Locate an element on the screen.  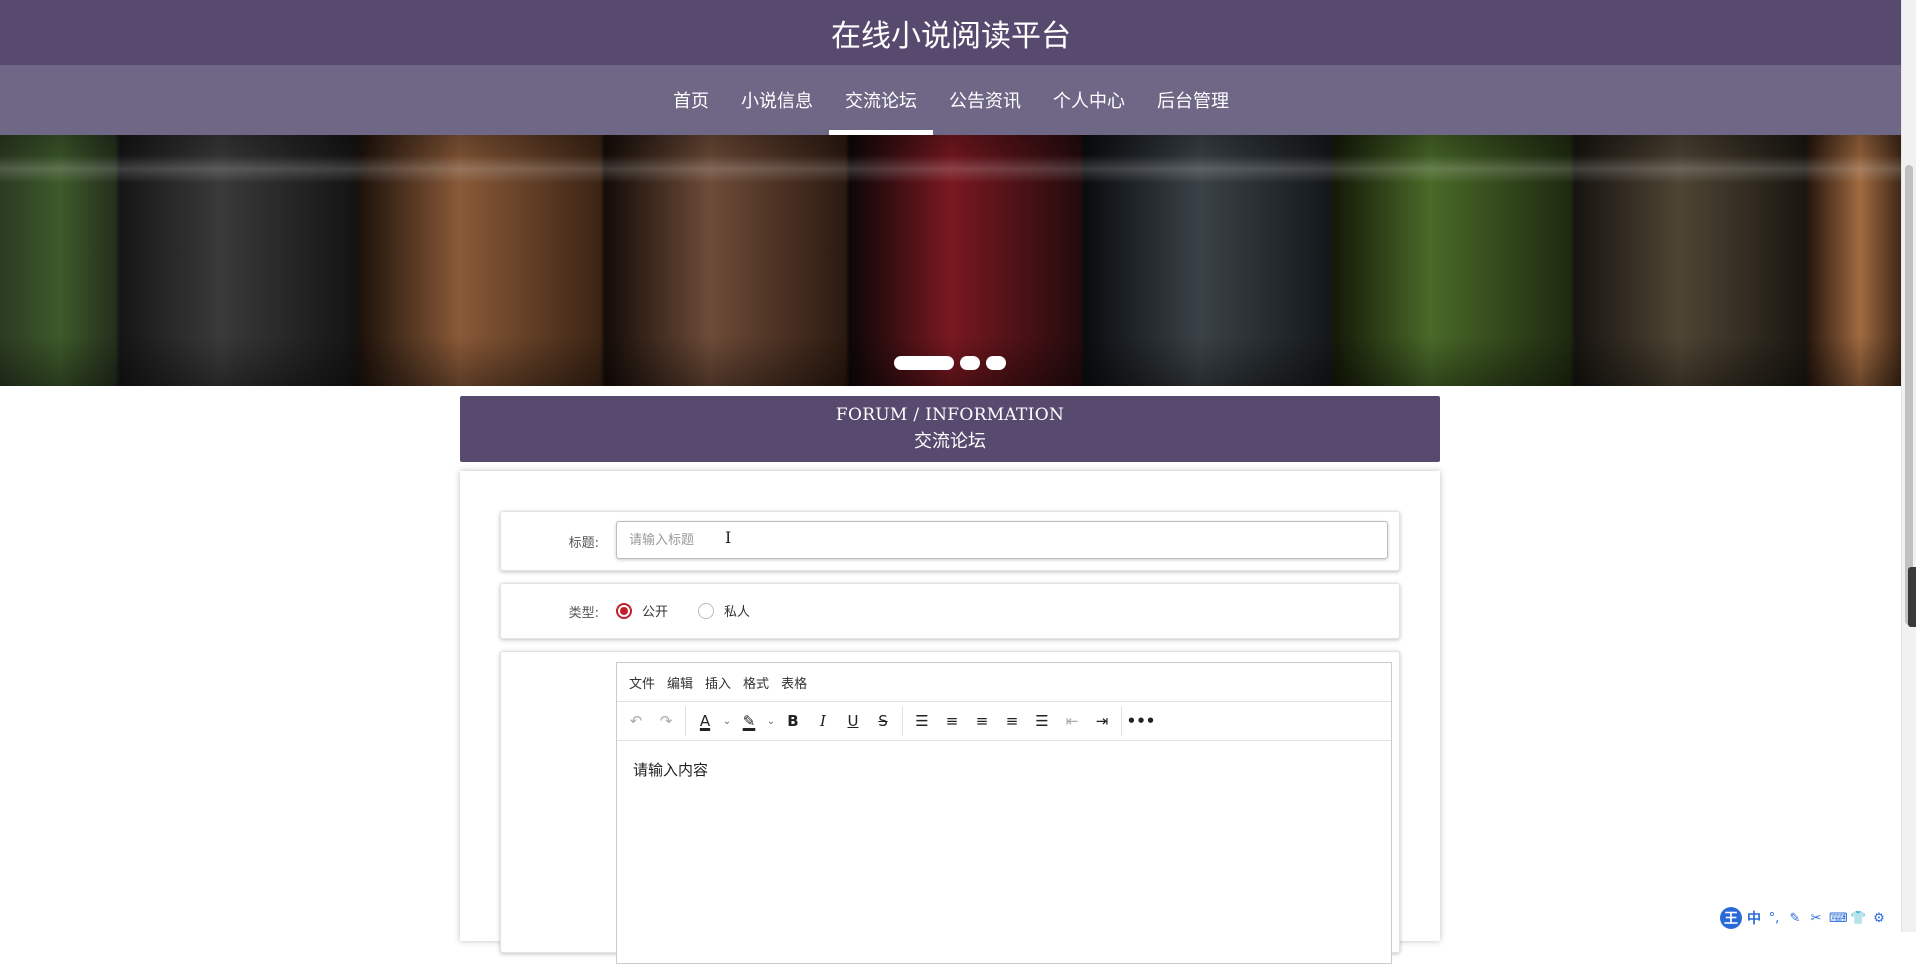
nav-item-novels: 小说信息 is located at coordinates (777, 100).